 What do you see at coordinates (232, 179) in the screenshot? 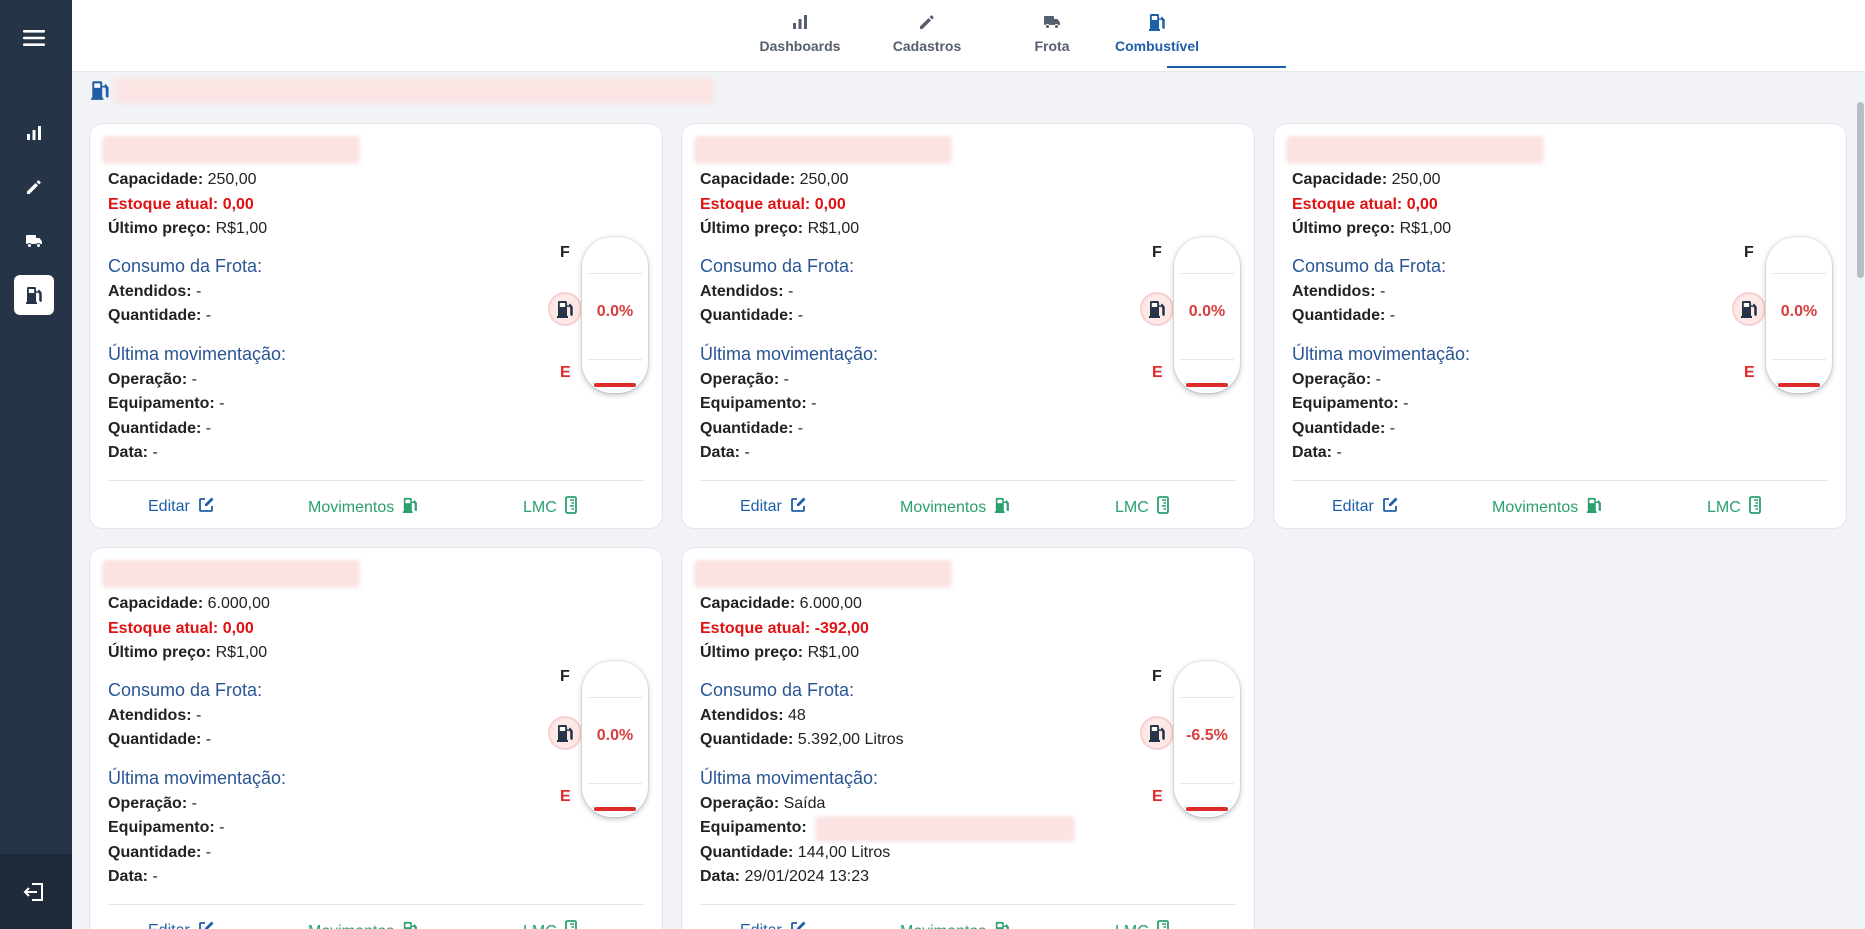
I see `capacidade-value: 250,00` at bounding box center [232, 179].